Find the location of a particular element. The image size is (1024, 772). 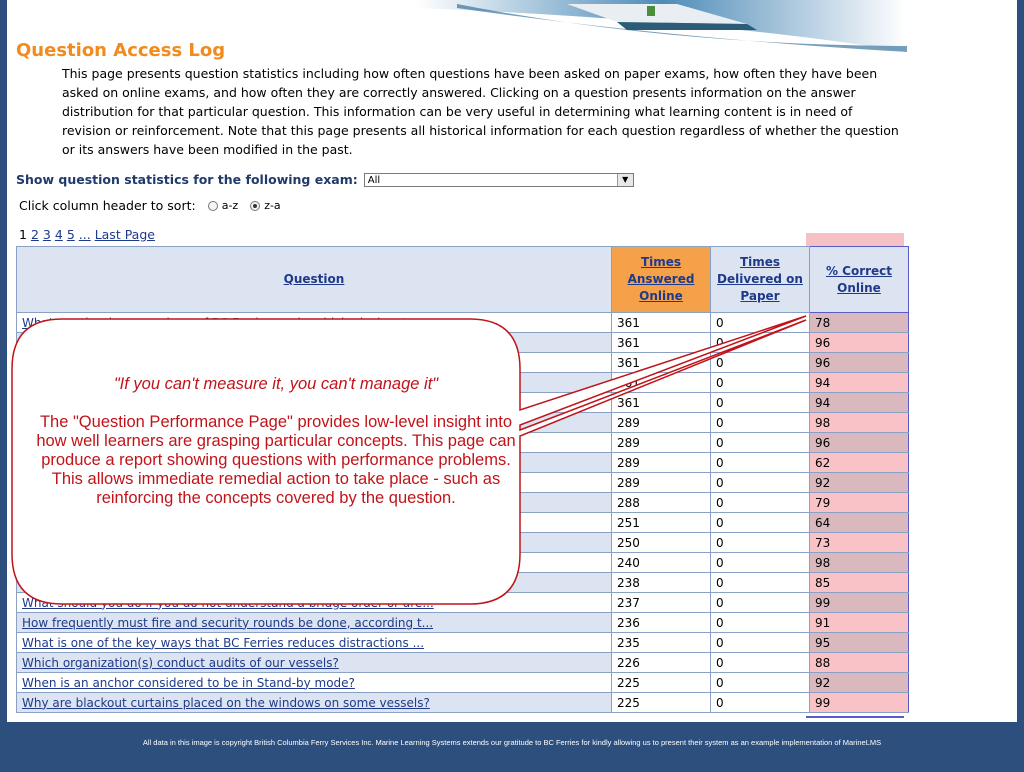

pager-last-page: Last Page is located at coordinates (125, 234).